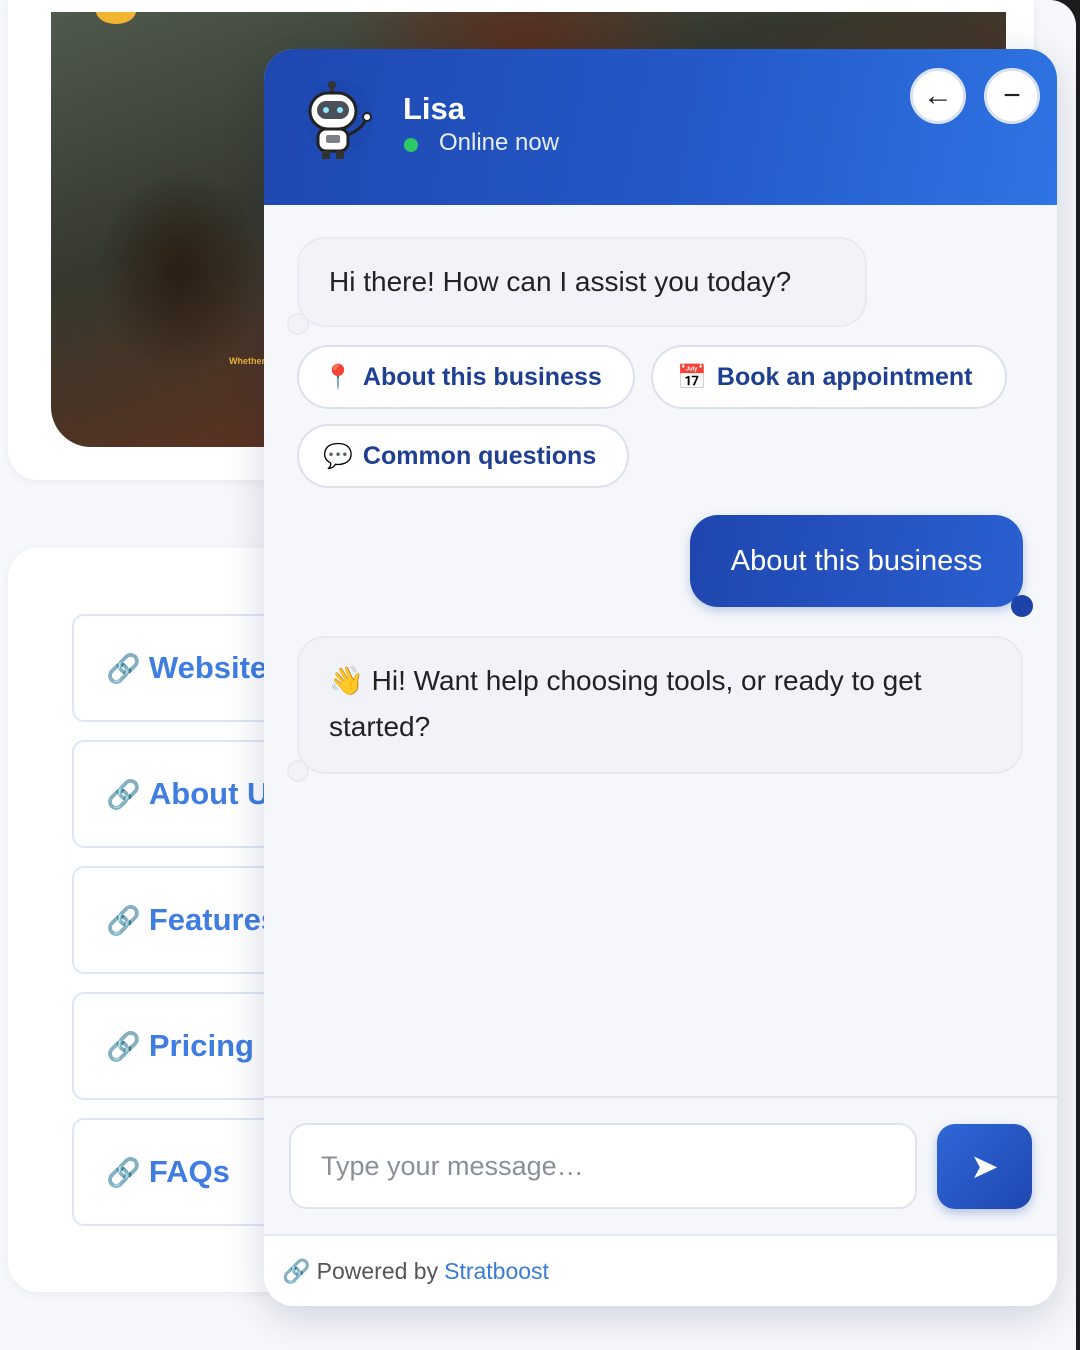 The image size is (1080, 1350). I want to click on agent-name: Lisa, so click(434, 108).